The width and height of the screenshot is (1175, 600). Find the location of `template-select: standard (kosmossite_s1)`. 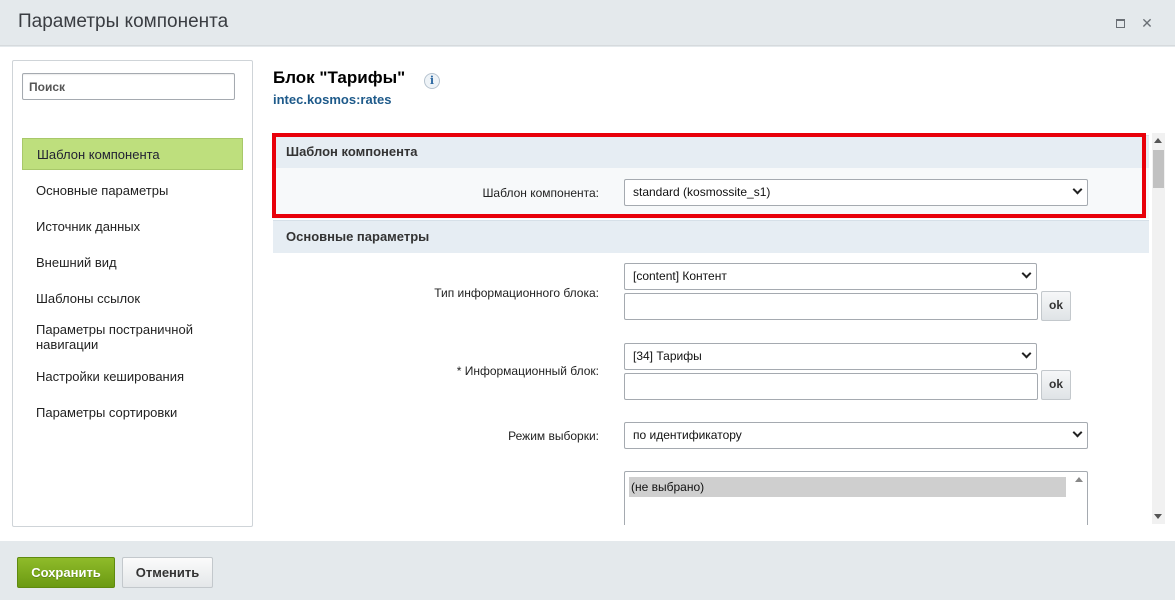

template-select: standard (kosmossite_s1) is located at coordinates (856, 192).